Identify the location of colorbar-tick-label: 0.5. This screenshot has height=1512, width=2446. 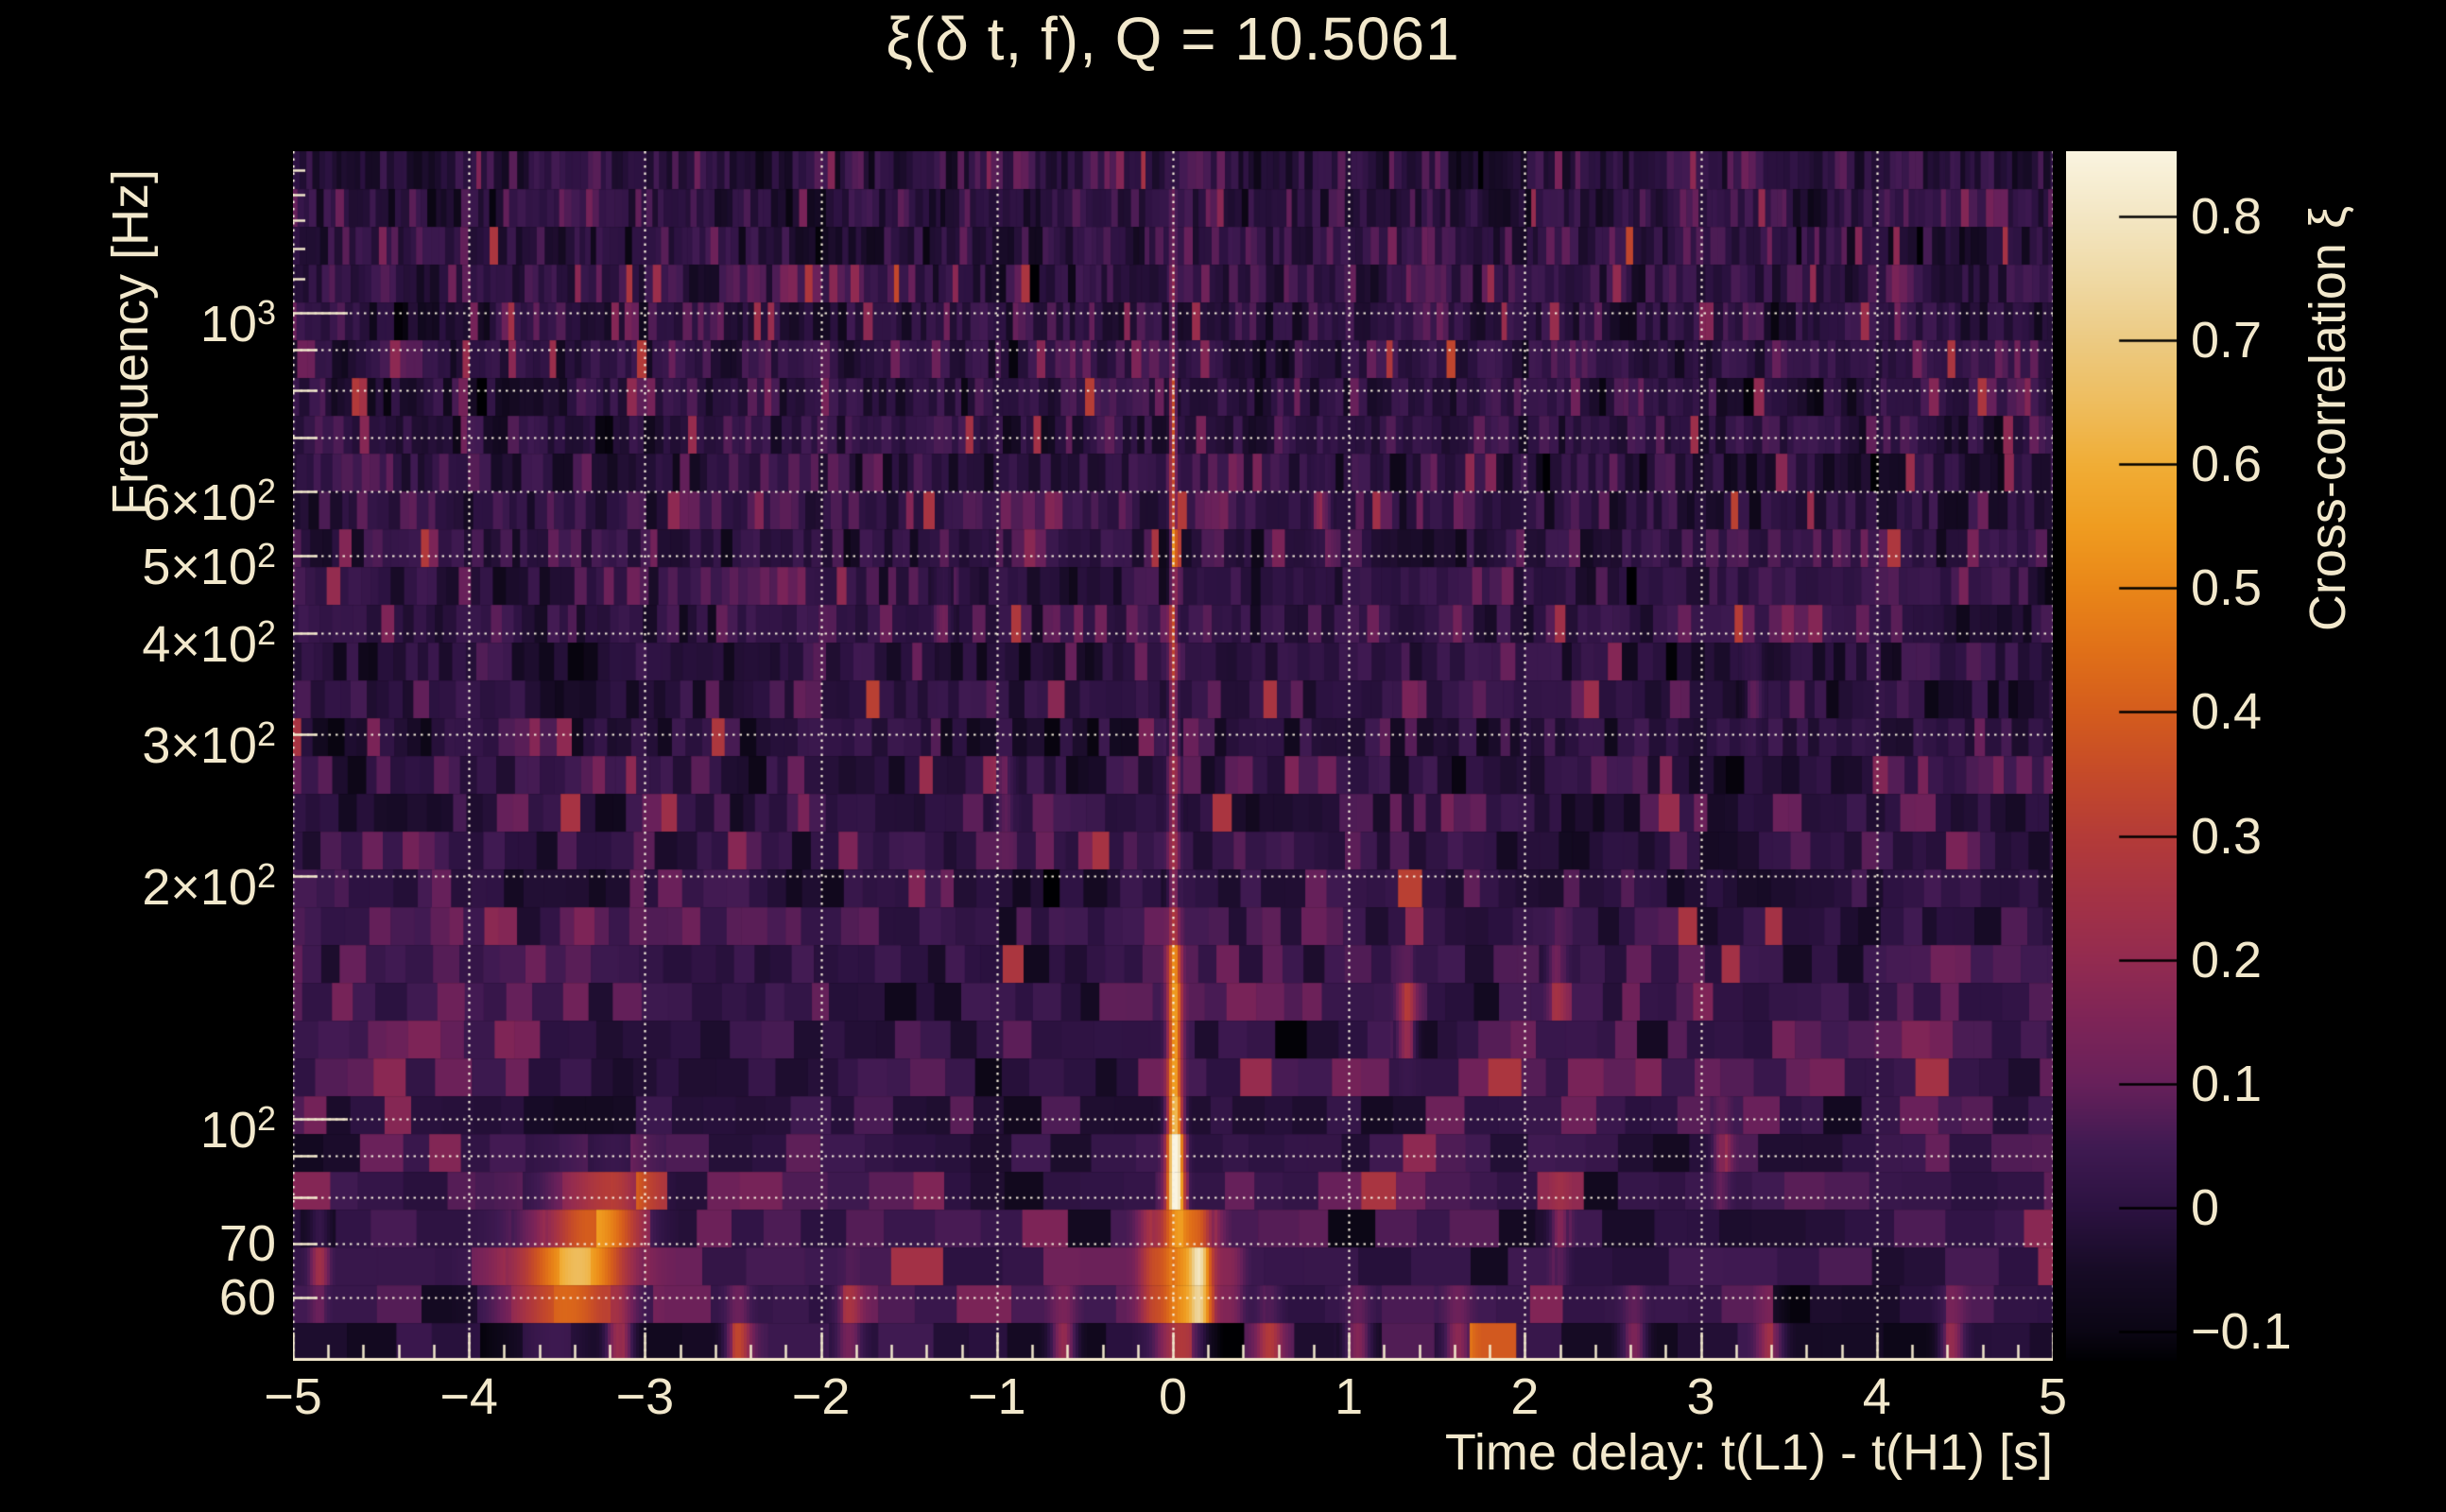
(2227, 588).